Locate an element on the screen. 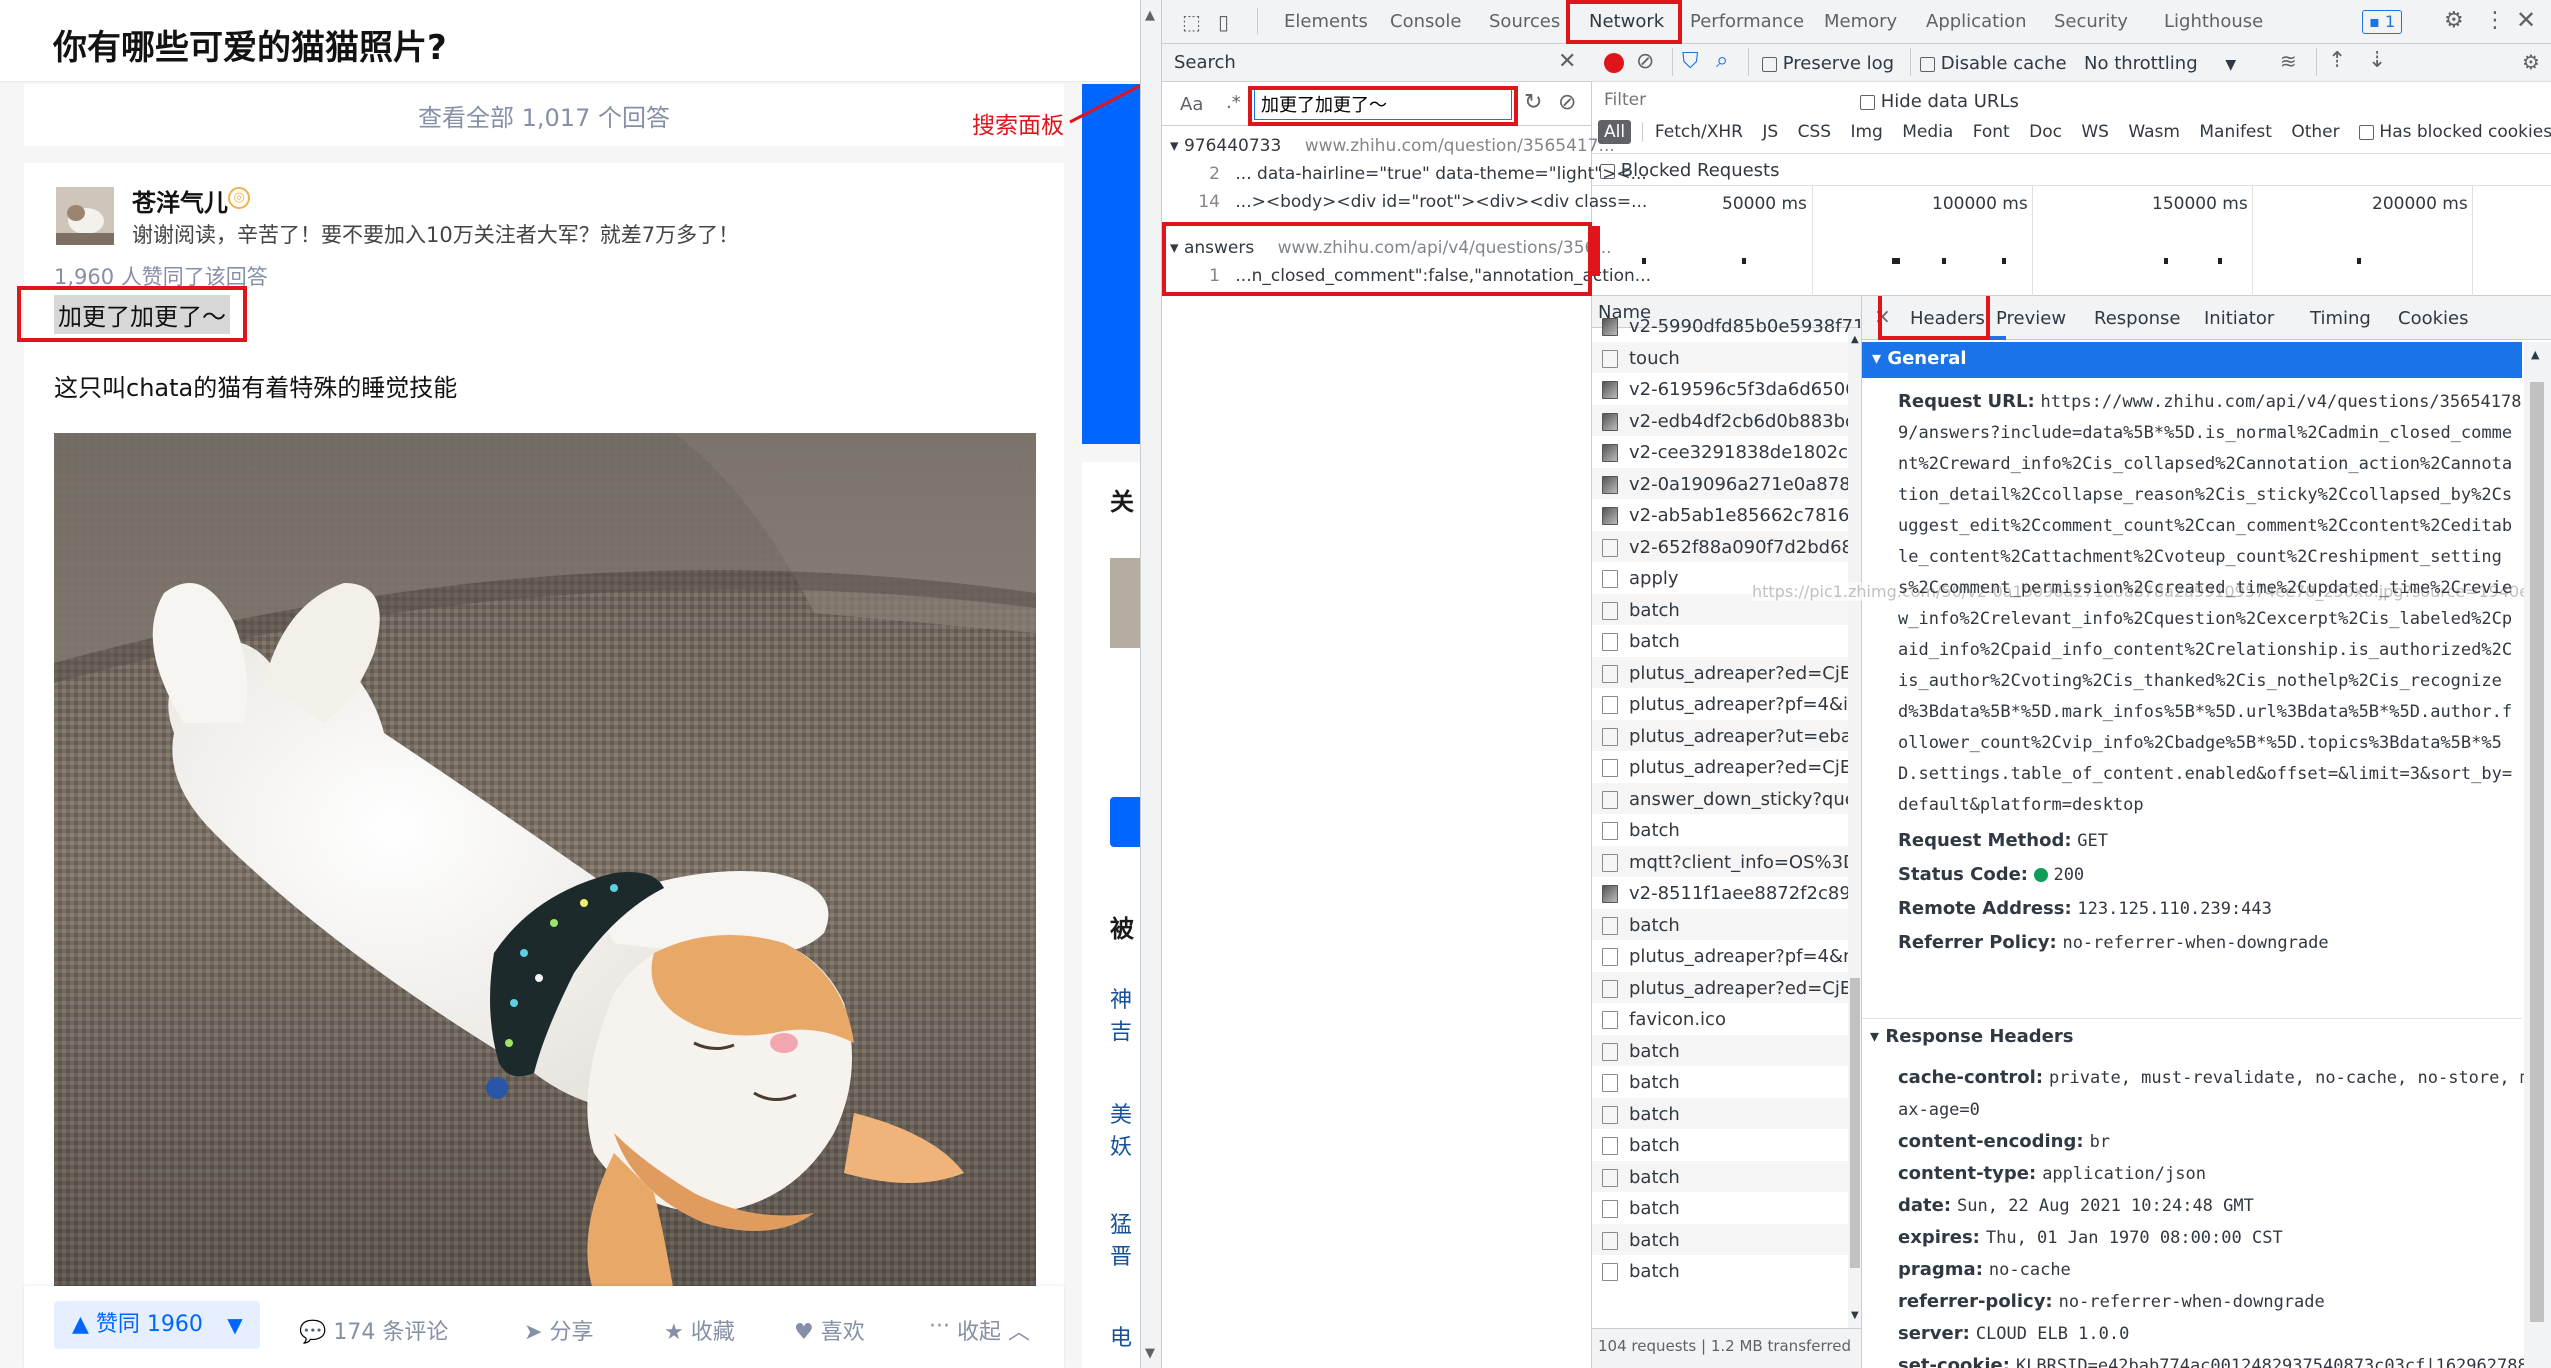 The width and height of the screenshot is (2551, 1368). request-url-line: default&platform=desktop is located at coordinates (2208, 805).